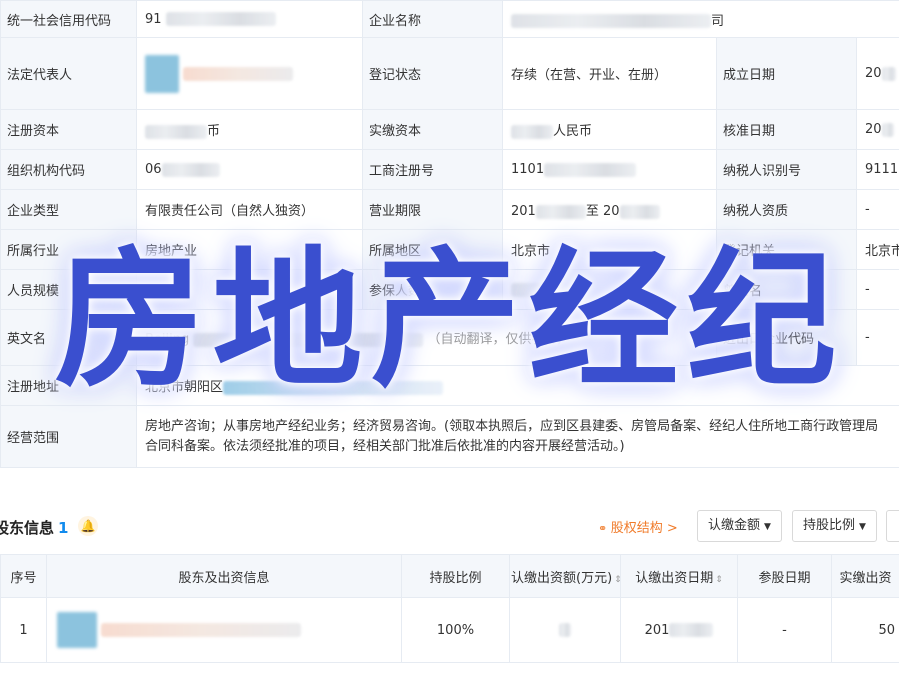 This screenshot has height=678, width=899. Describe the element at coordinates (68, 289) in the screenshot. I see `staff-size-label: 人员规模` at that location.